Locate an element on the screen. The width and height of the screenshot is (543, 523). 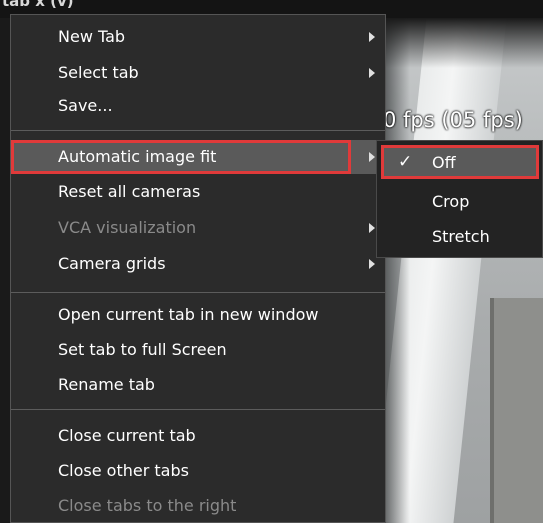
menu-item-label: VCA visualization is located at coordinates (127, 227).